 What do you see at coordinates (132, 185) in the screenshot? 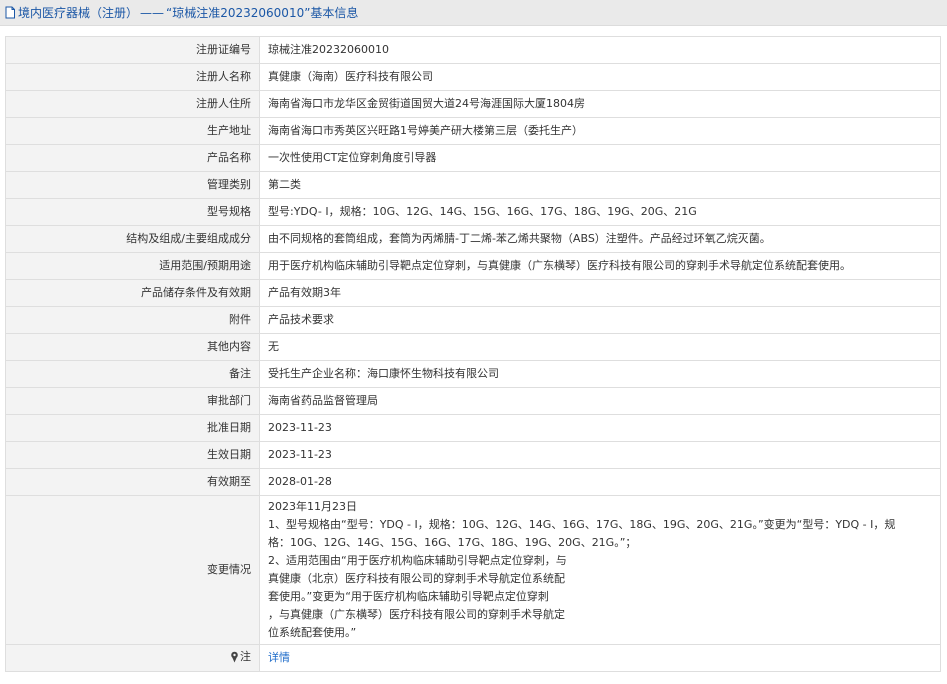
I see `row-label: 管理类别` at bounding box center [132, 185].